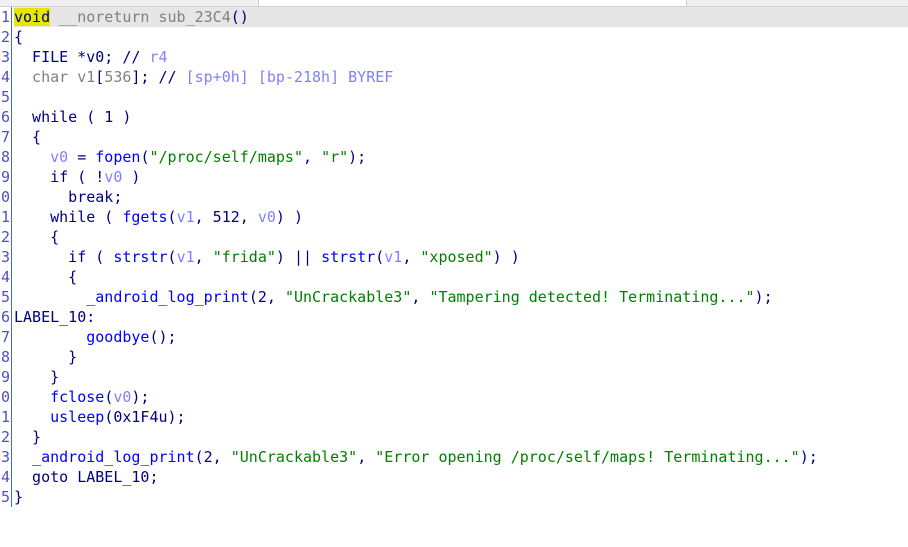  Describe the element at coordinates (461, 17) in the screenshot. I see `code-line: void __noreturn sub_23C4()` at that location.